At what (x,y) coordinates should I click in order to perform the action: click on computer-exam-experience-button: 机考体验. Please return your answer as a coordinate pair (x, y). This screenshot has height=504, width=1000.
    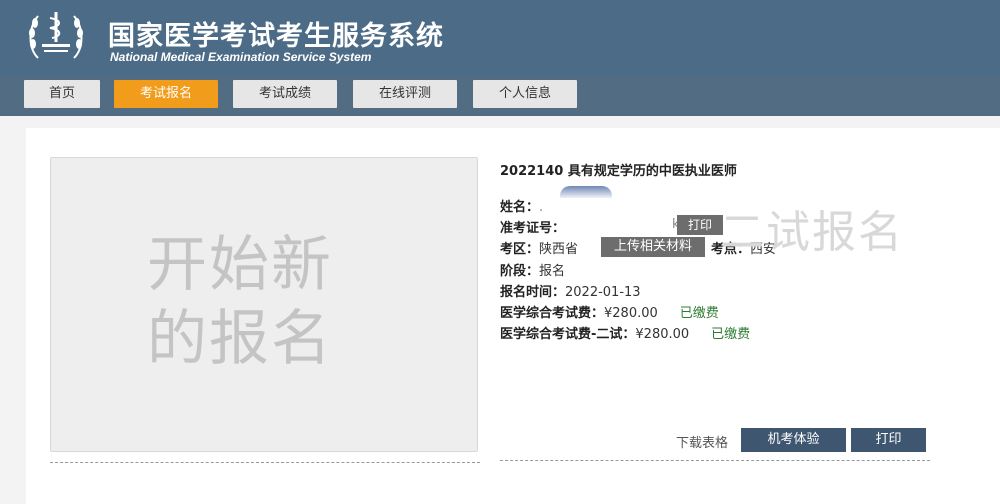
    Looking at the image, I should click on (793, 440).